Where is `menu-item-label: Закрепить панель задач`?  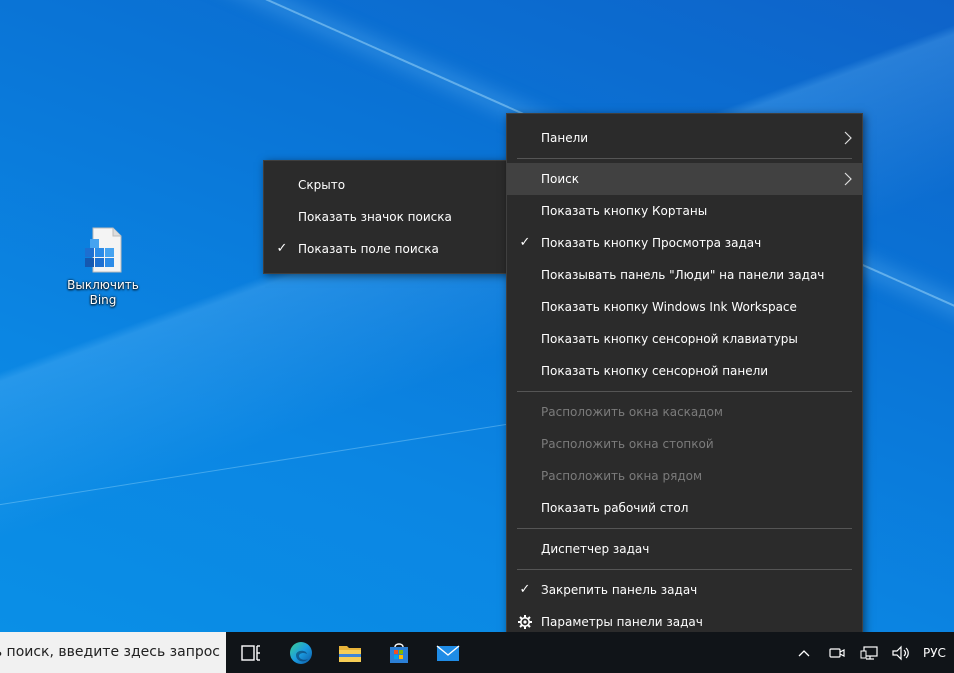
menu-item-label: Закрепить панель задач is located at coordinates (619, 590).